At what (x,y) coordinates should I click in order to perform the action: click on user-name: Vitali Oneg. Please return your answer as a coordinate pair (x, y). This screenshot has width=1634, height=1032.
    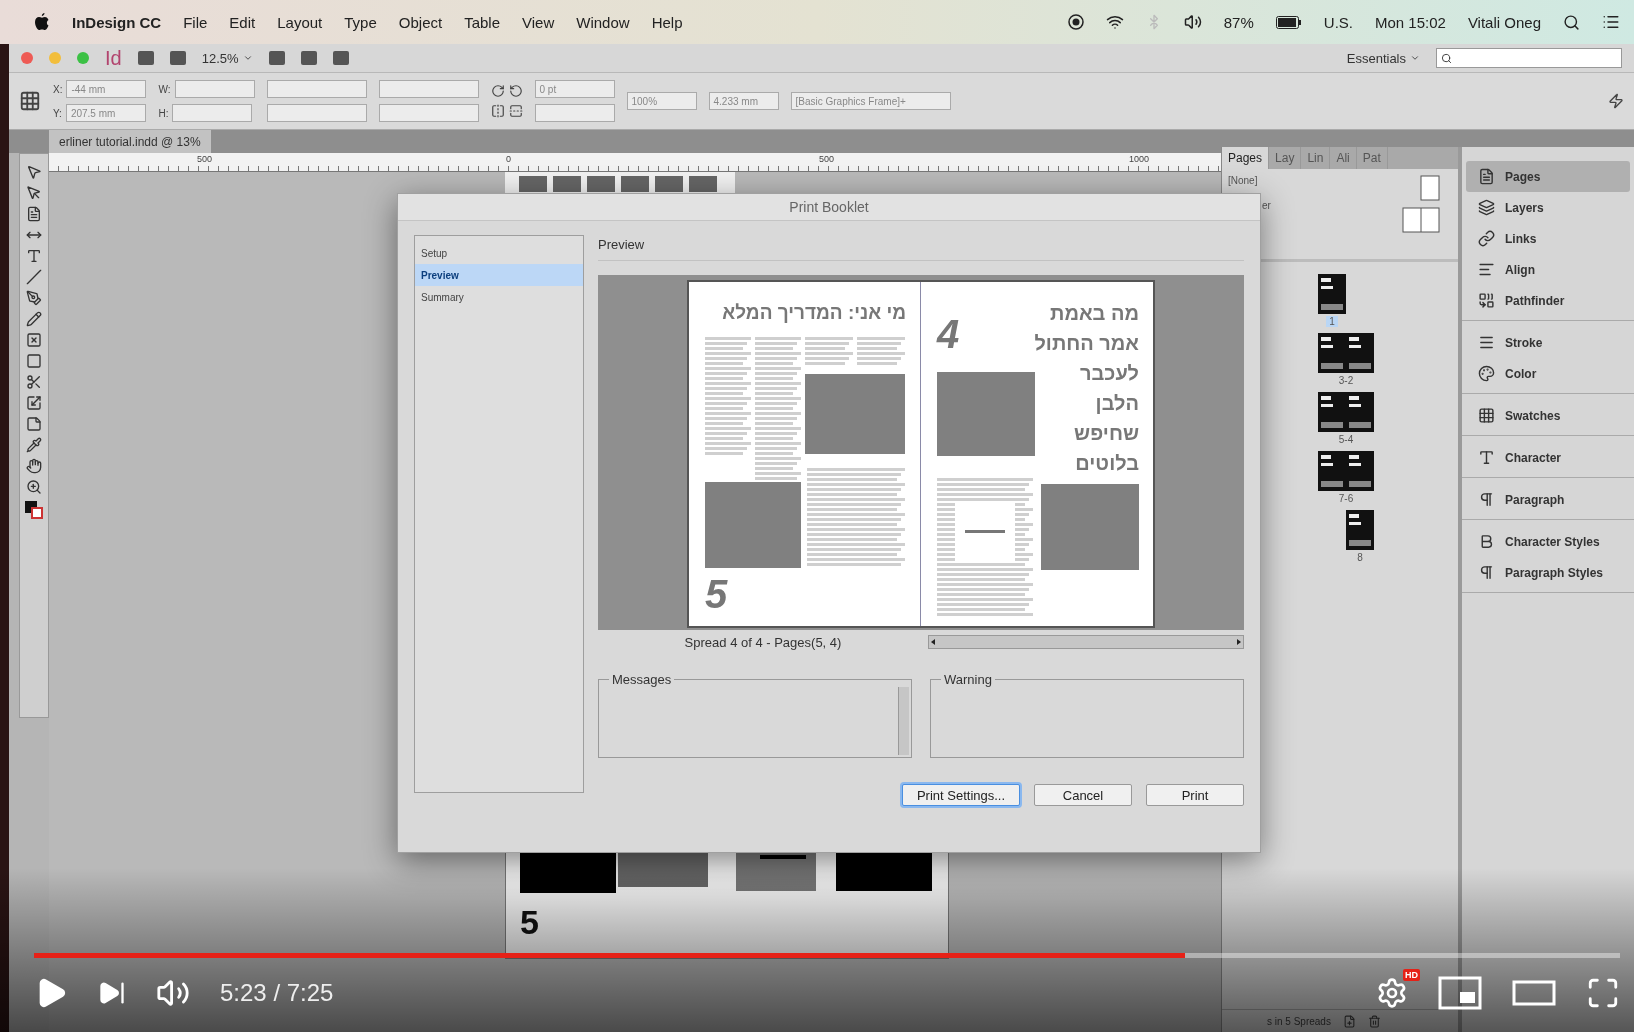
    Looking at the image, I should click on (1504, 22).